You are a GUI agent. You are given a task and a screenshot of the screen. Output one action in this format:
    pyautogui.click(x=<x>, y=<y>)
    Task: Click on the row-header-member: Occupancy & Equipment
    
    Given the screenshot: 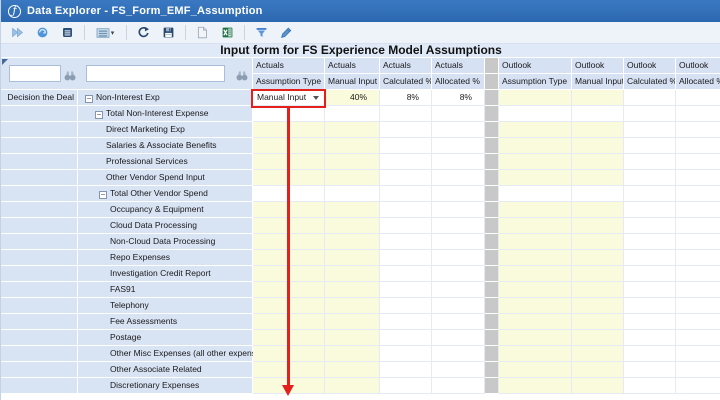 What is the action you would take?
    pyautogui.click(x=165, y=210)
    